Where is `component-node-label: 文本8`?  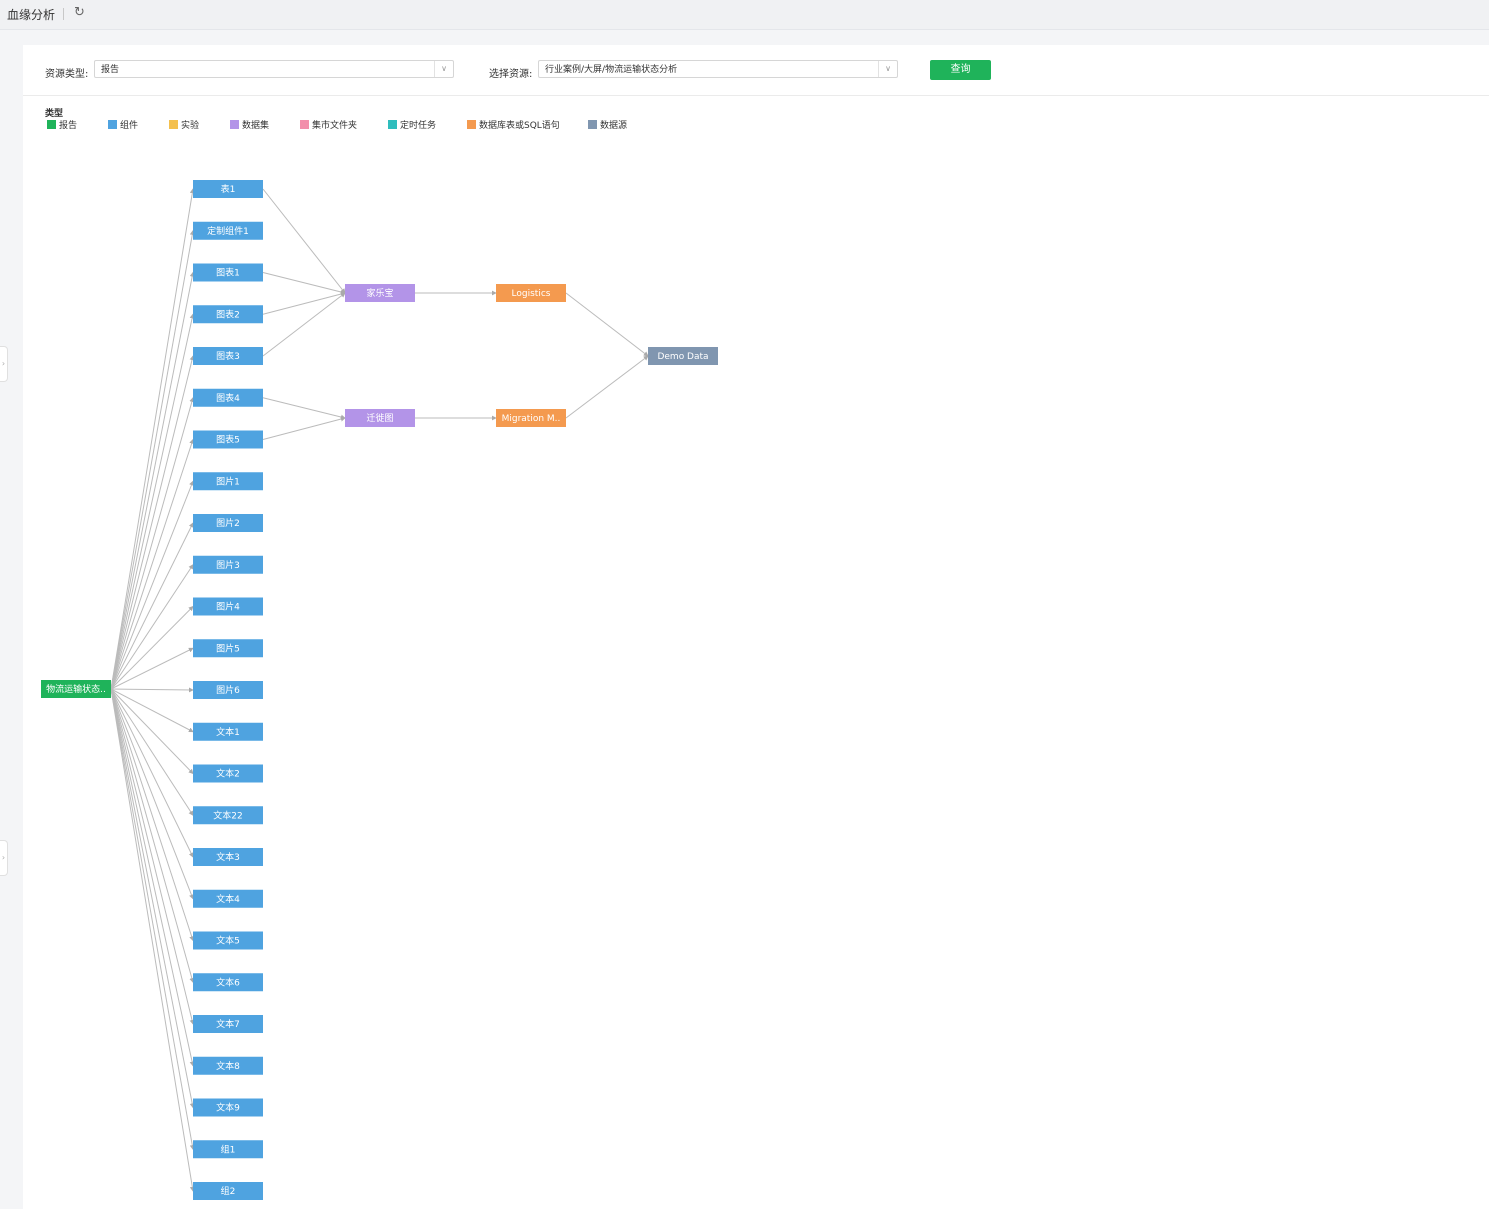
component-node-label: 文本8 is located at coordinates (228, 1066).